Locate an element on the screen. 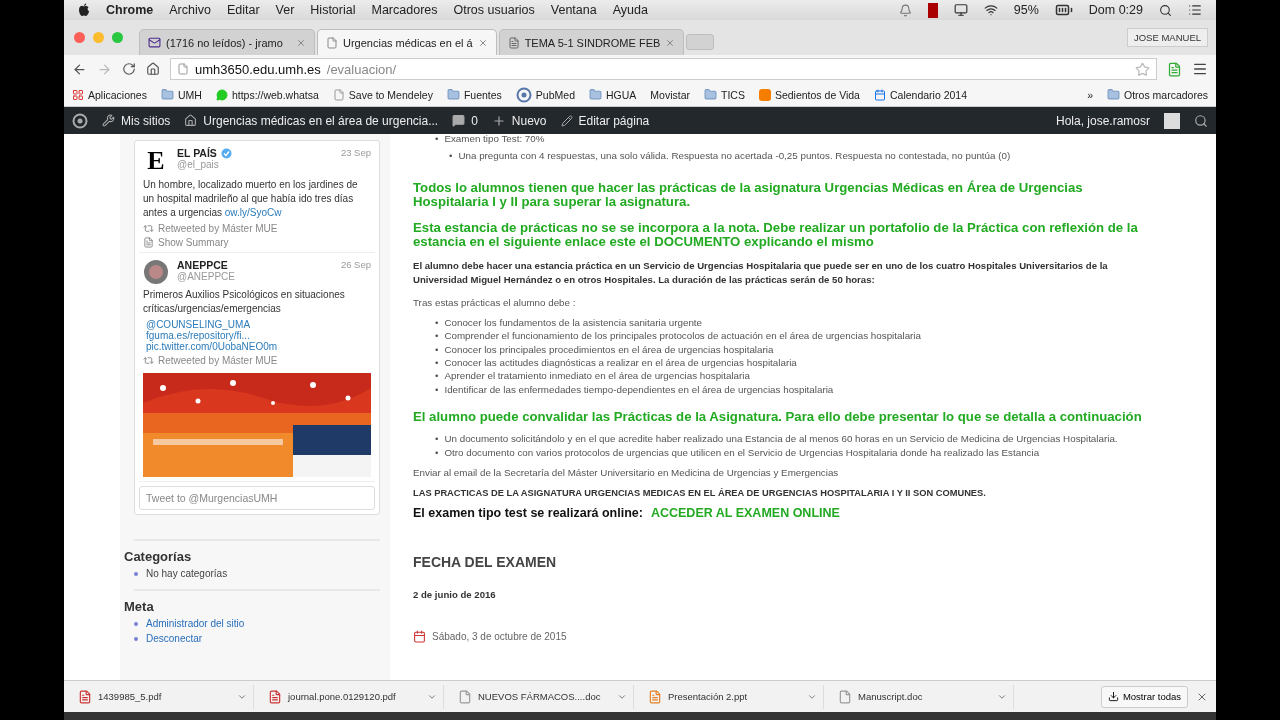  star-icon is located at coordinates (1142, 69).